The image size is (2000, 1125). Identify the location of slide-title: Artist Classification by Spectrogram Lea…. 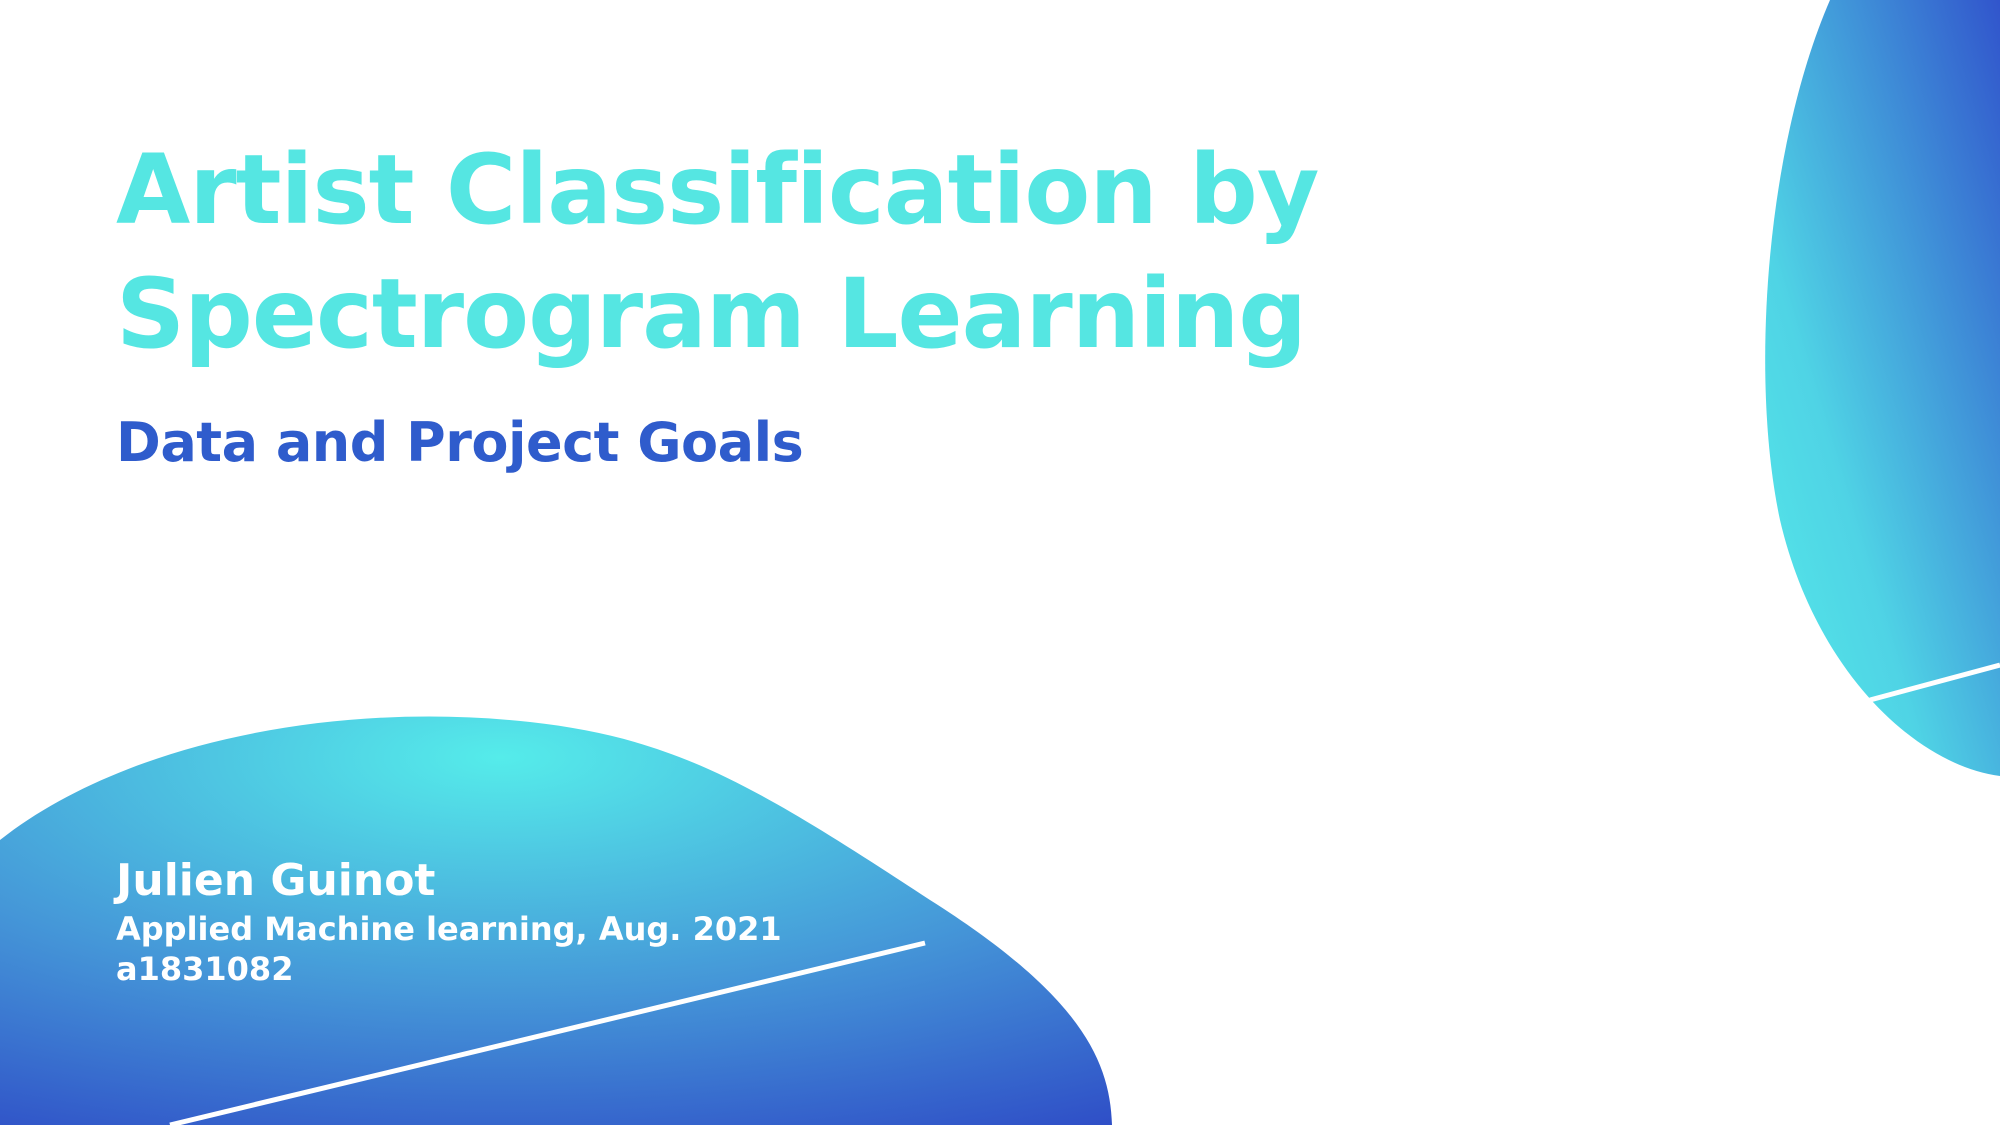
(741, 252).